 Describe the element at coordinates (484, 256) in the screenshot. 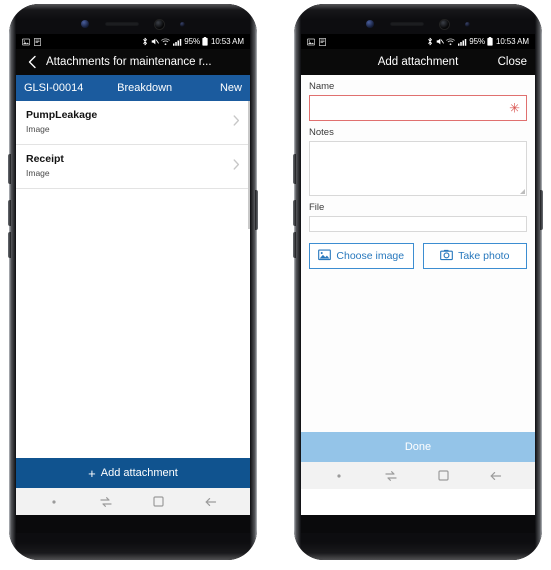

I see `take-photo-label: Take photo` at that location.